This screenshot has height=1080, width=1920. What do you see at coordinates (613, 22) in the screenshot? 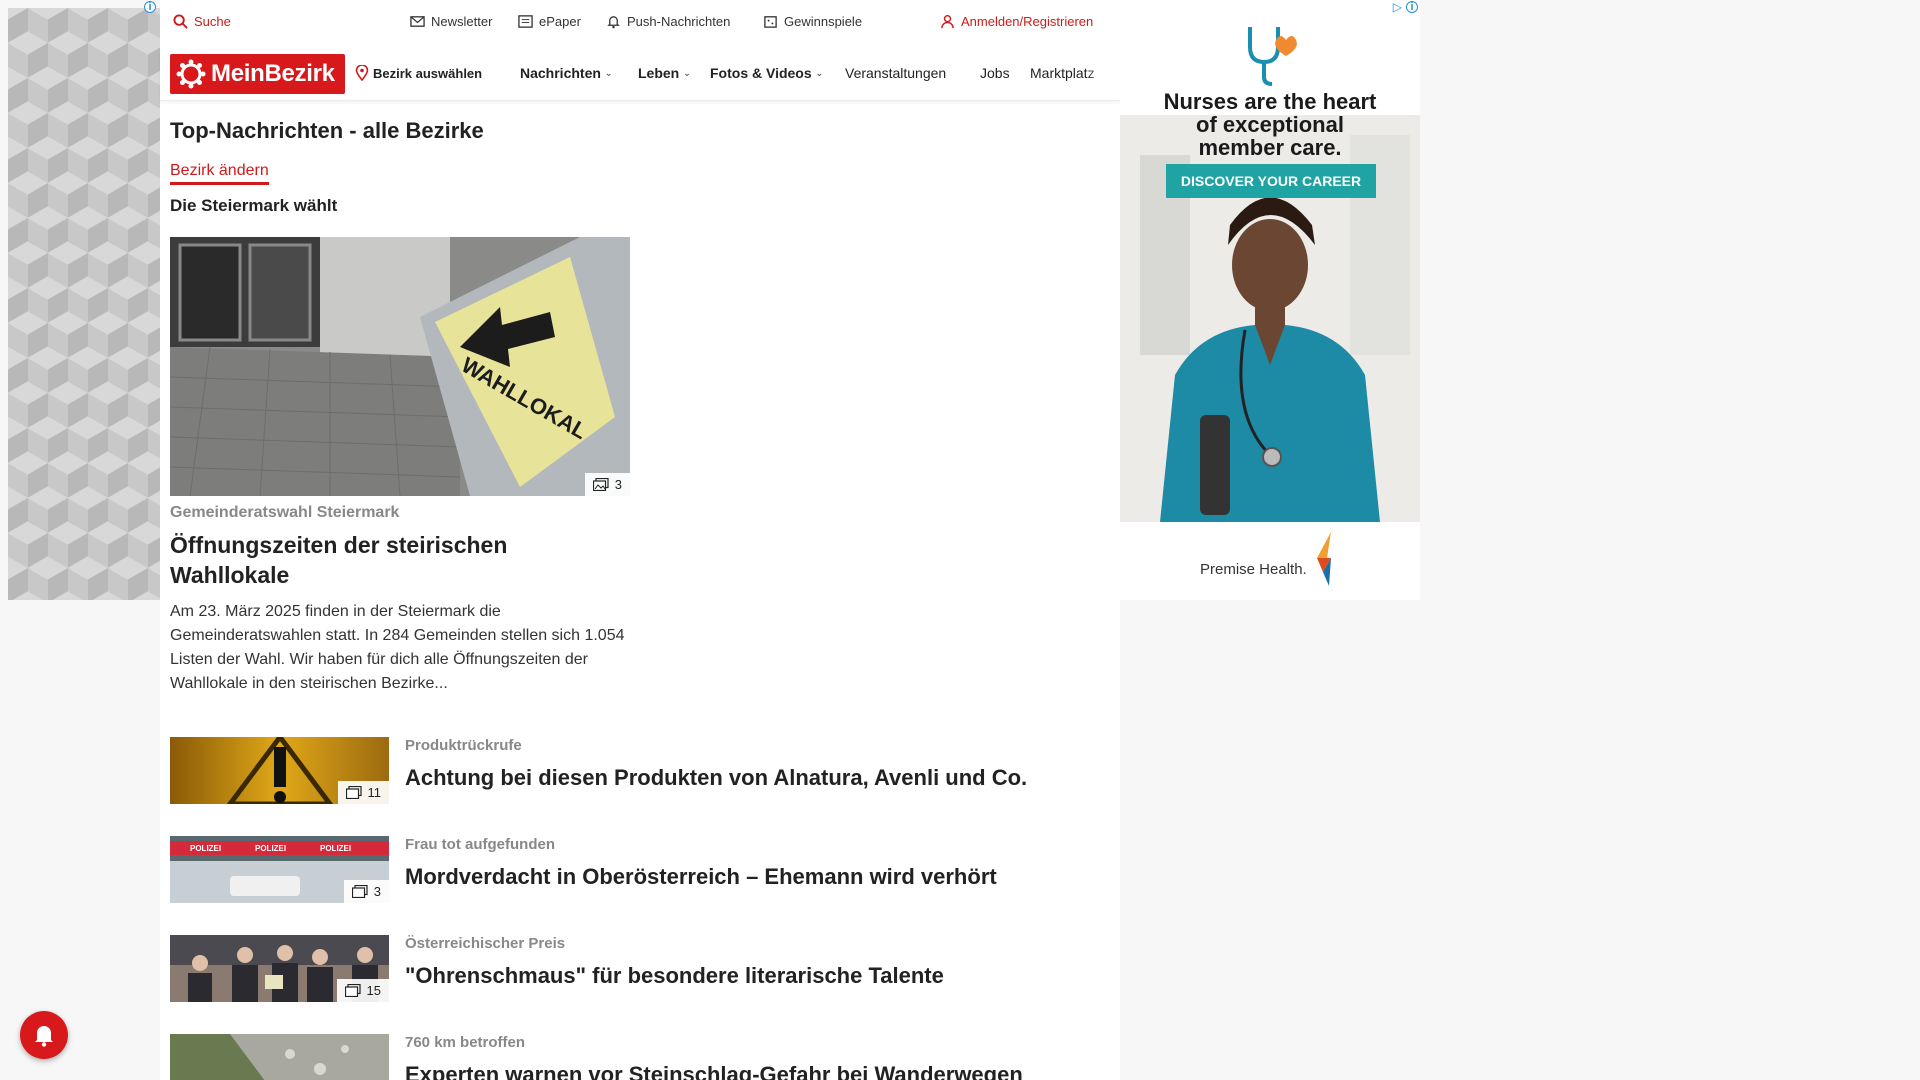
I see `bell-icon` at bounding box center [613, 22].